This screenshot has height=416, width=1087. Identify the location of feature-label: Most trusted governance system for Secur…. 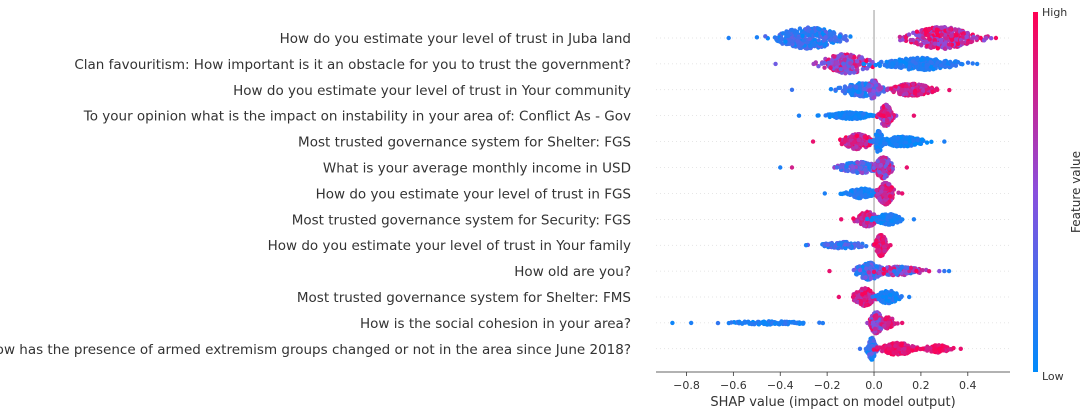
(461, 220).